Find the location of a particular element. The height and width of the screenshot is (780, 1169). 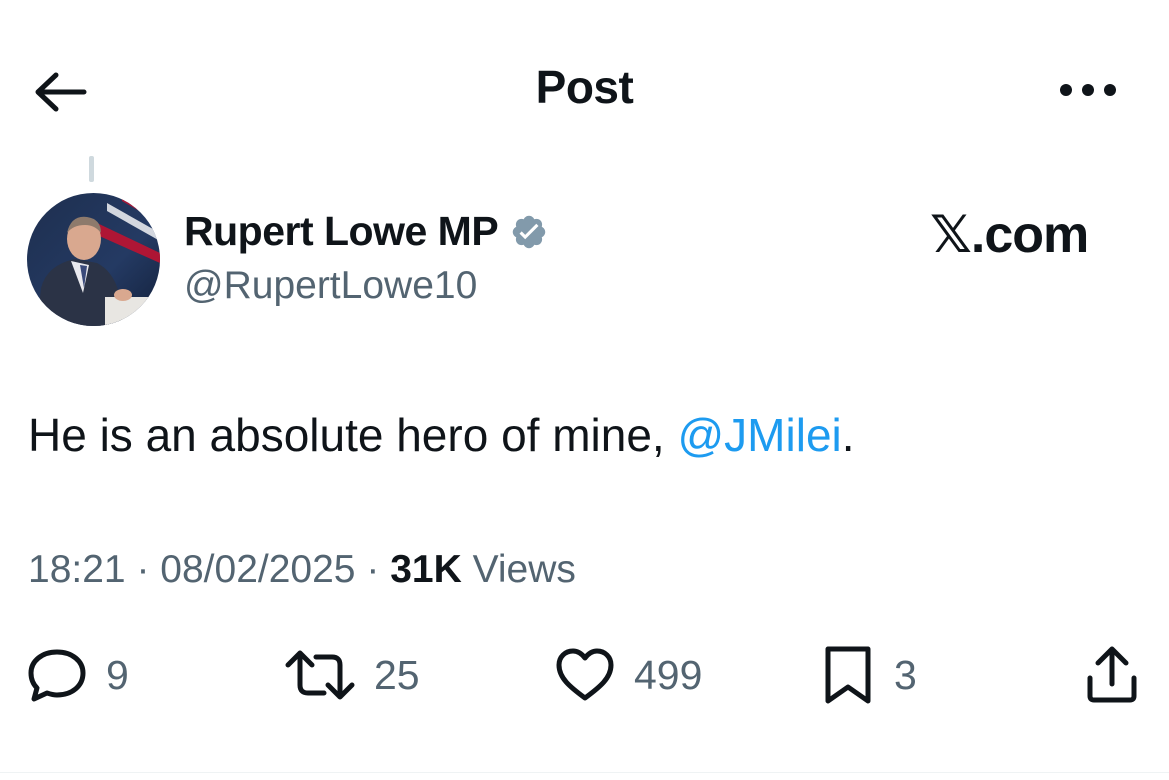

author-name-text: Rupert Lowe MP is located at coordinates (341, 231).